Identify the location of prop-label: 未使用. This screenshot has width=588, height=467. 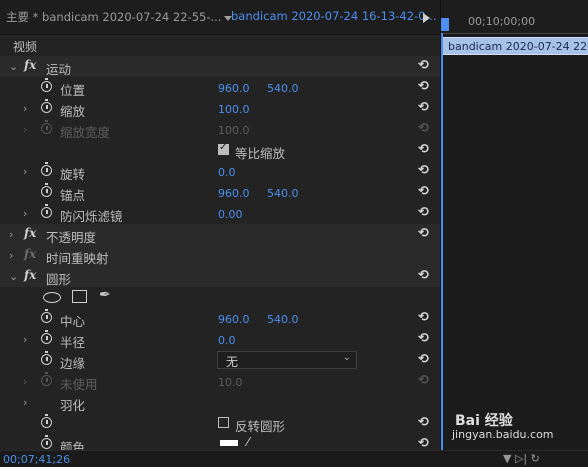
(79, 384).